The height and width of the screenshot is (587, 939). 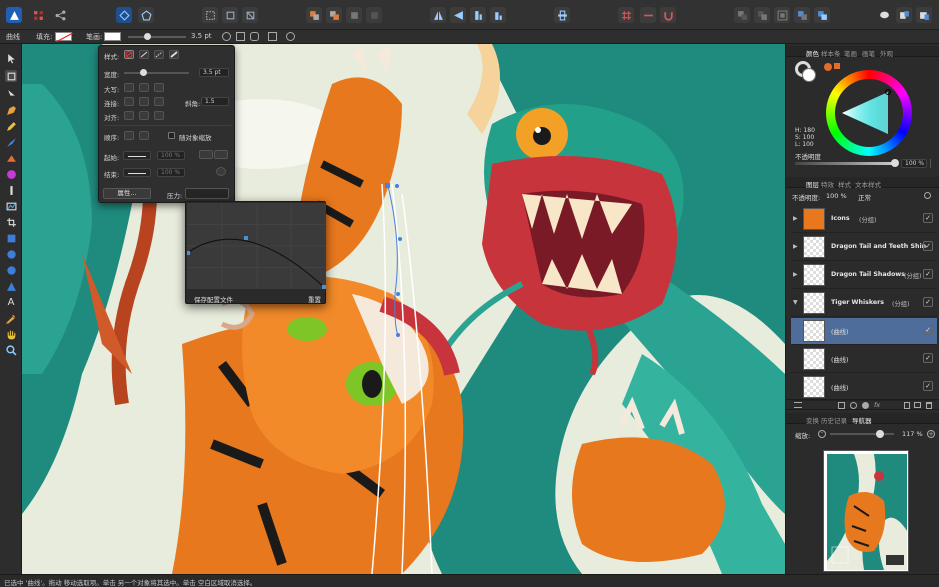 I want to click on group-layer-icon, so click(x=917, y=405).